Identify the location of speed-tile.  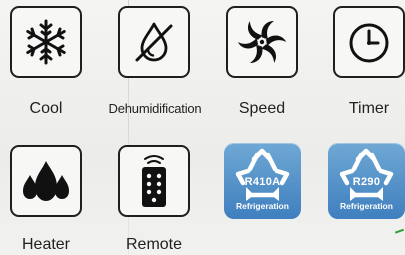
(262, 42).